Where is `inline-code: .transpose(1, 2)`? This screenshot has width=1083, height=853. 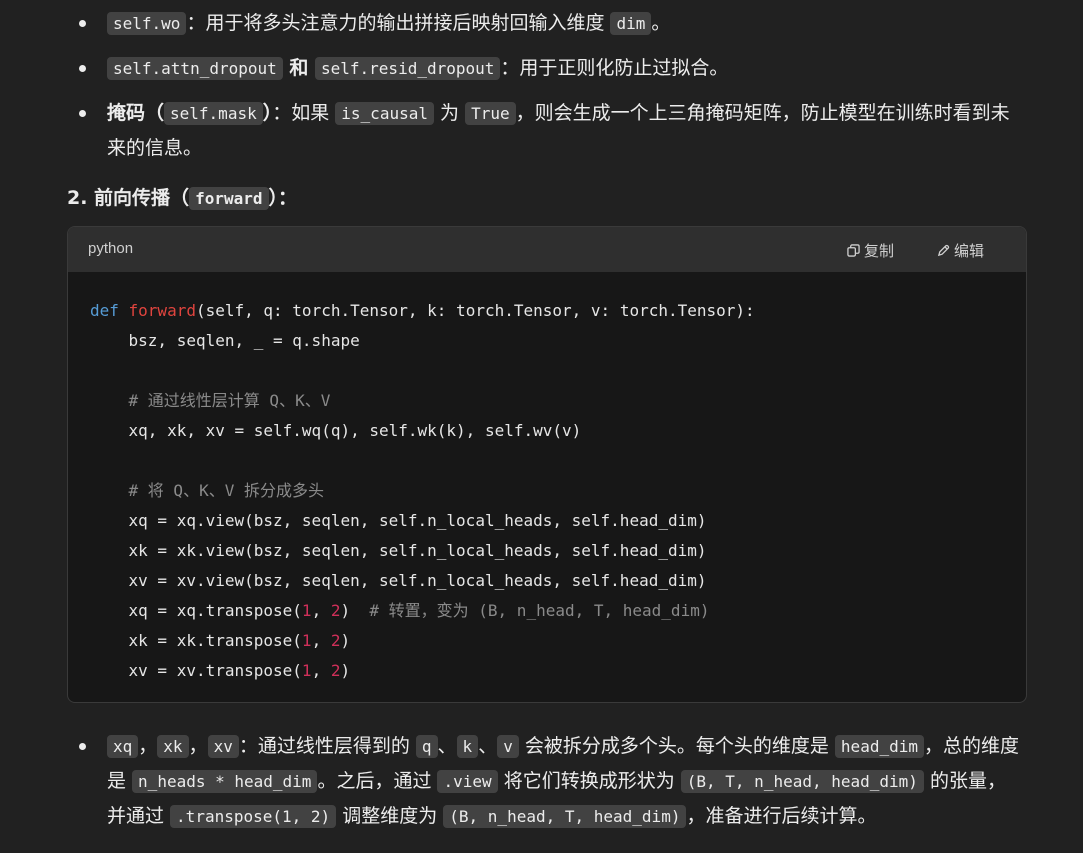
inline-code: .transpose(1, 2) is located at coordinates (253, 816).